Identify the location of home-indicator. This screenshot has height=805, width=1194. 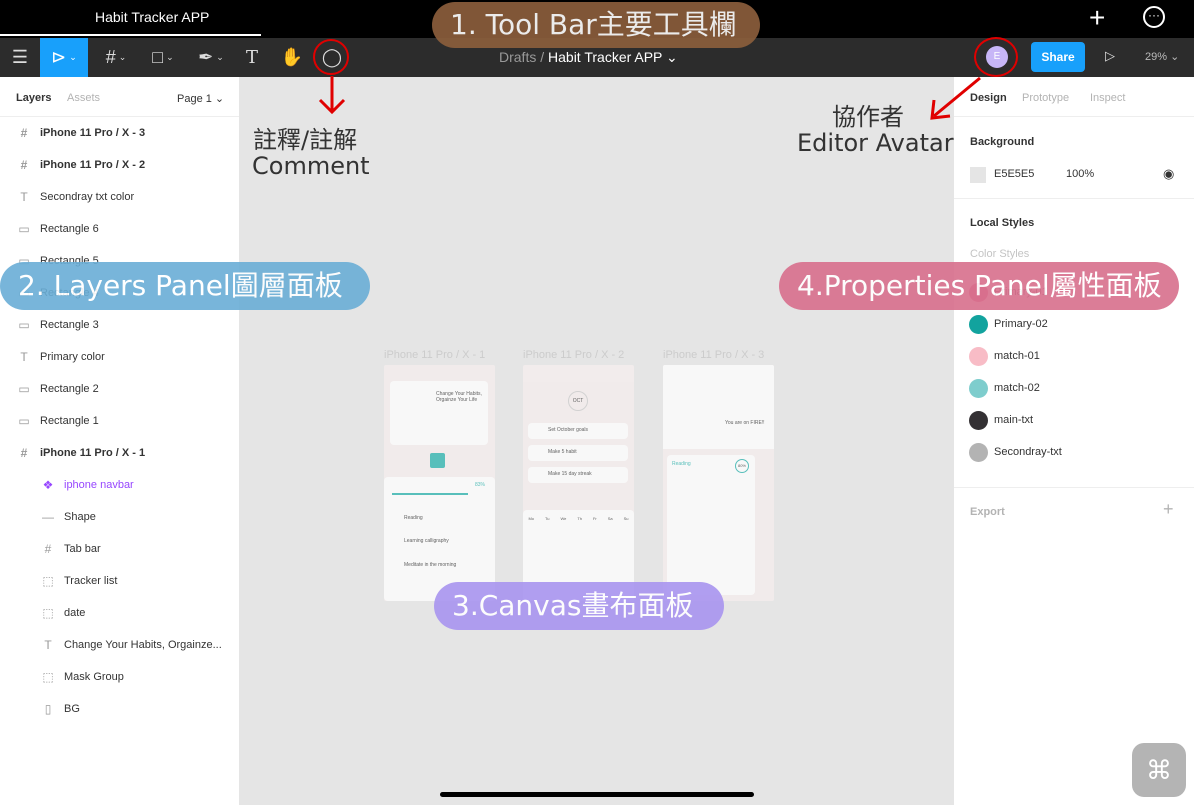
(597, 794).